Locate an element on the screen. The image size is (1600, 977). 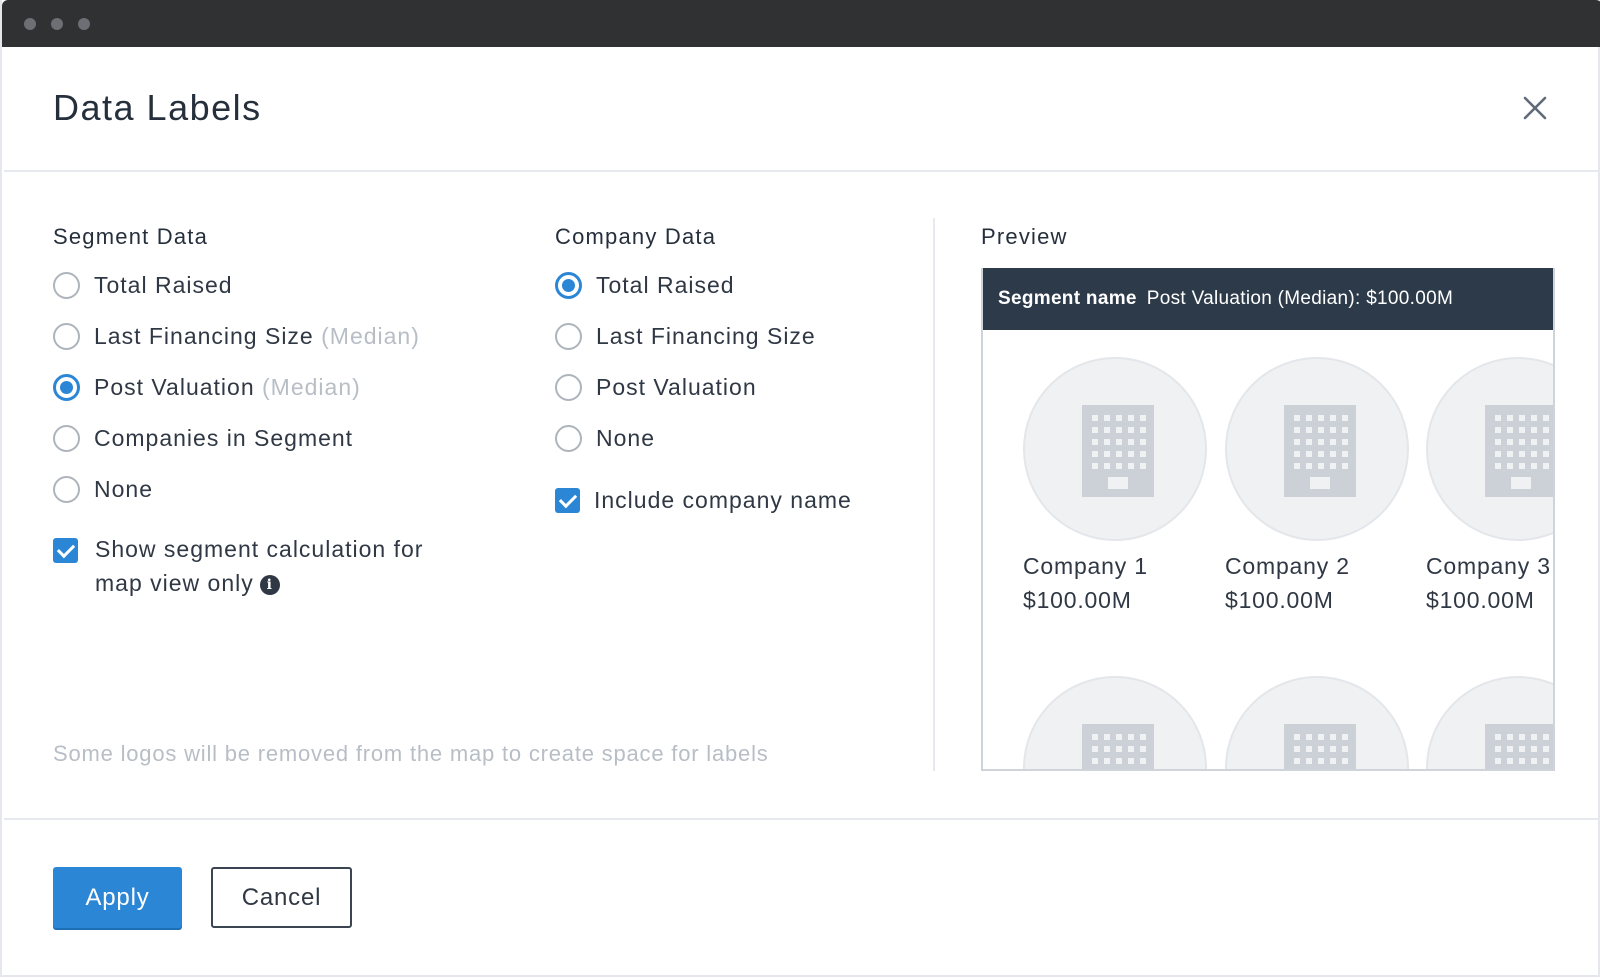
company-option-total-raised: Total Raised is located at coordinates (645, 285).